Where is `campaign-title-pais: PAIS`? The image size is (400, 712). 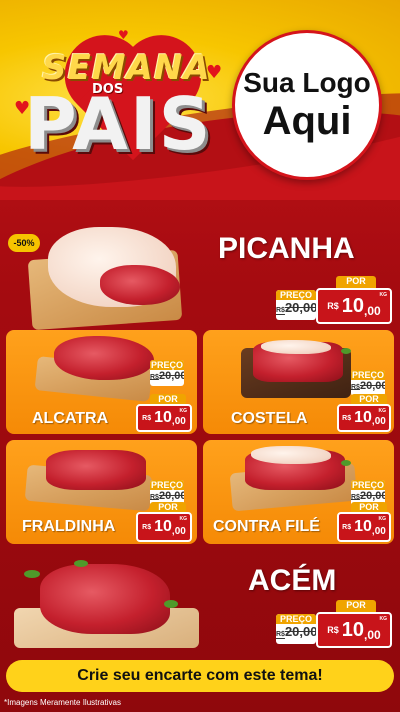
campaign-title-pais: PAIS is located at coordinates (118, 124).